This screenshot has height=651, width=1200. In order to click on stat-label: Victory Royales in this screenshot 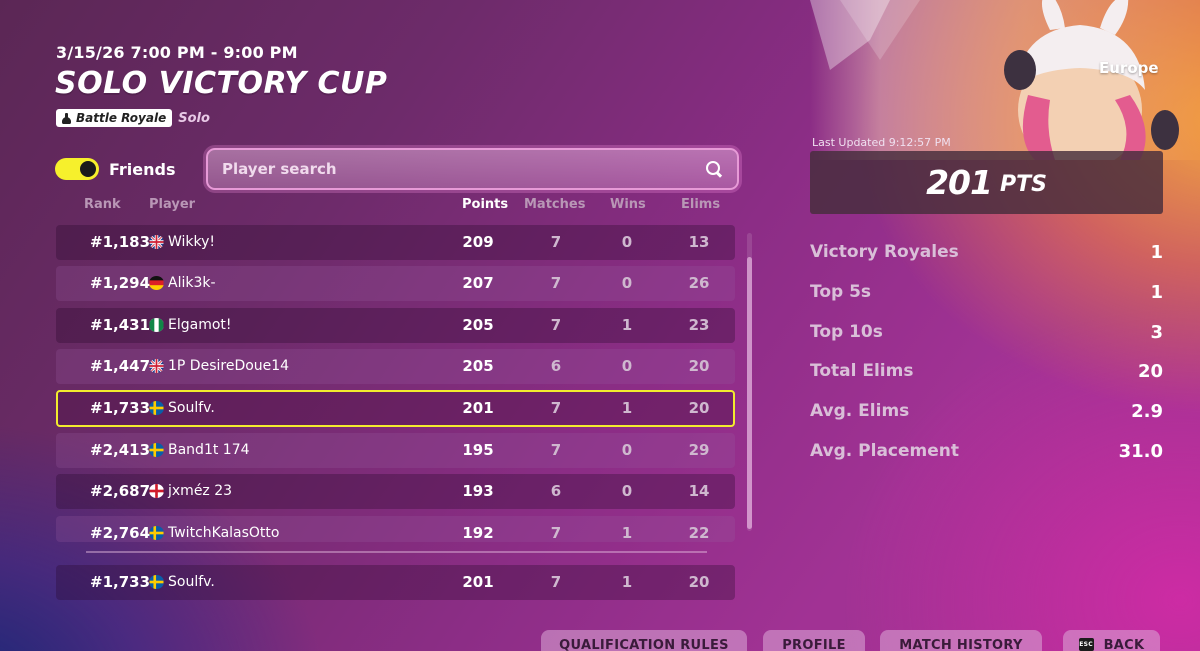, I will do `click(884, 252)`.